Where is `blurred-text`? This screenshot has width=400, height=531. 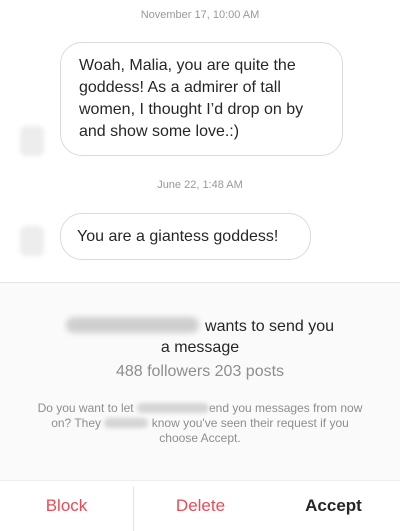
blurred-text is located at coordinates (126, 423).